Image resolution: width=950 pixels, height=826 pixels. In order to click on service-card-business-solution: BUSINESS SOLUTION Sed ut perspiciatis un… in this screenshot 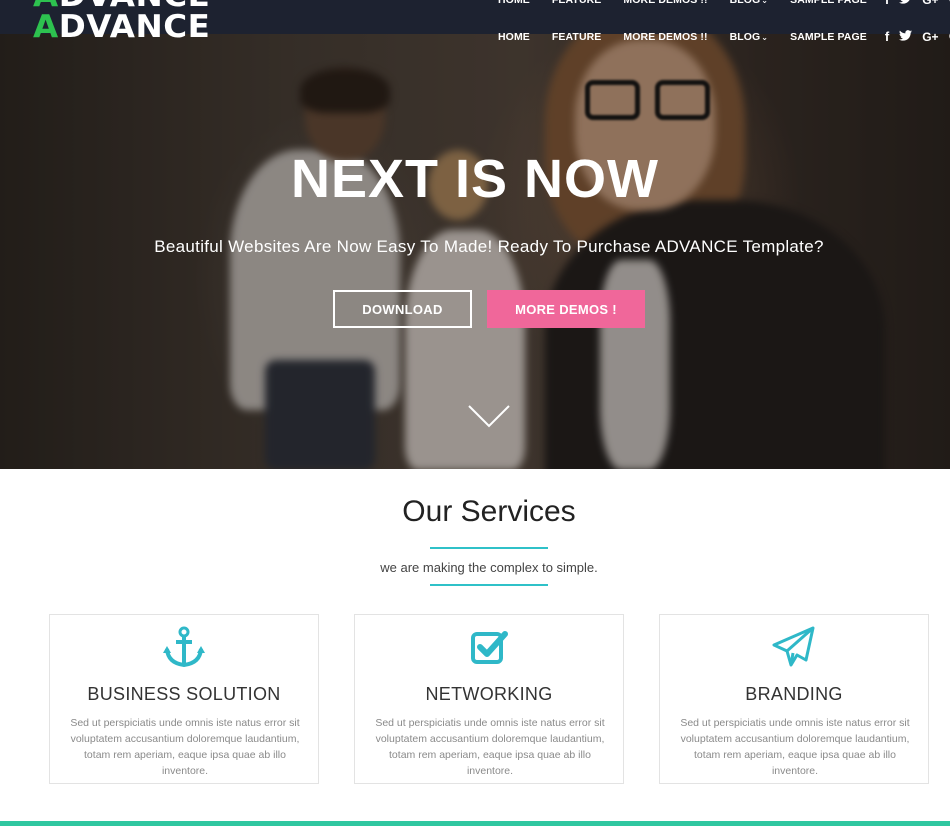, I will do `click(184, 699)`.